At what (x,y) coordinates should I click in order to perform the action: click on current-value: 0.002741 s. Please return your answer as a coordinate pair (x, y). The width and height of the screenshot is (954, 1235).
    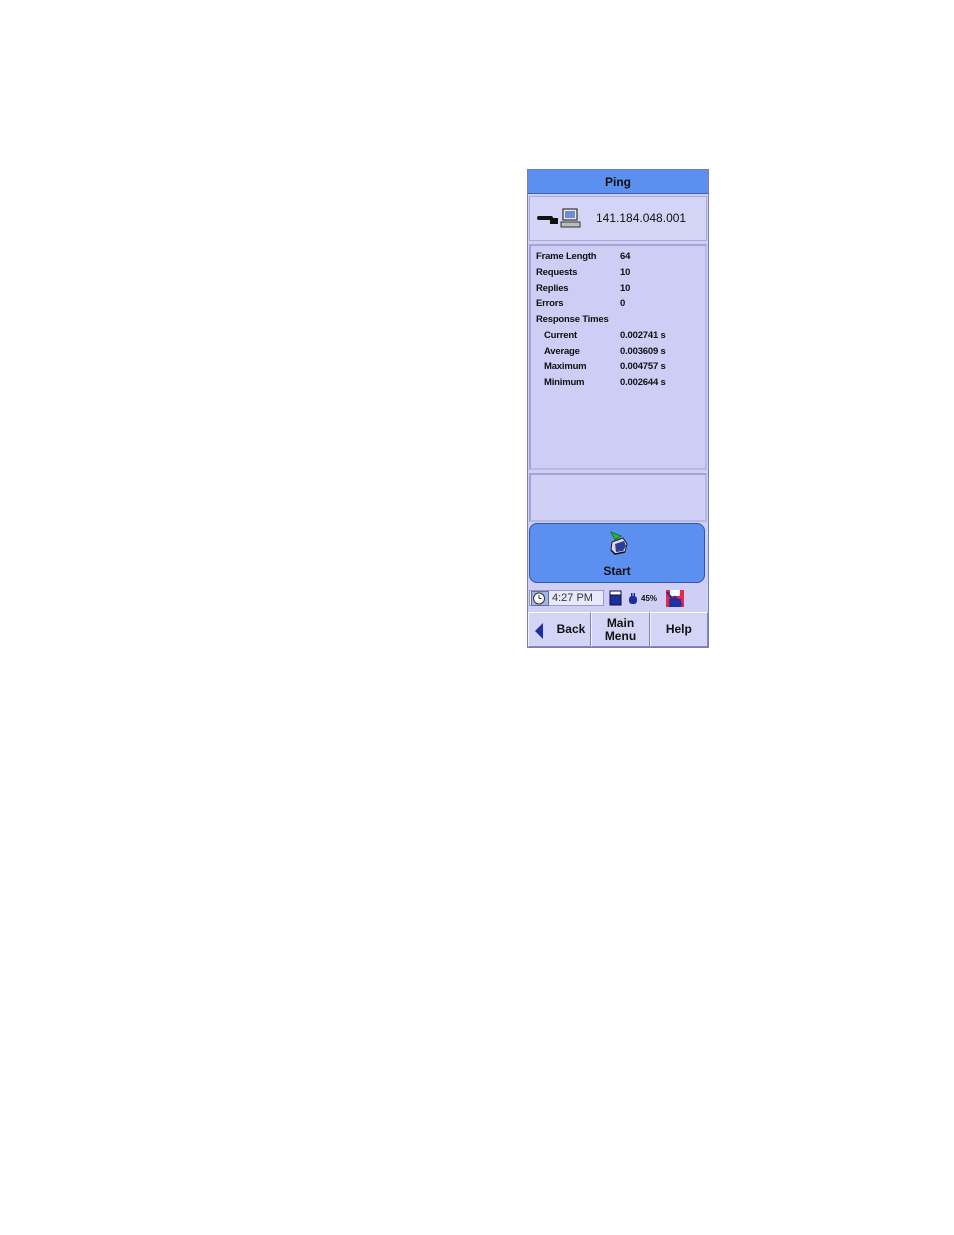
    Looking at the image, I should click on (643, 335).